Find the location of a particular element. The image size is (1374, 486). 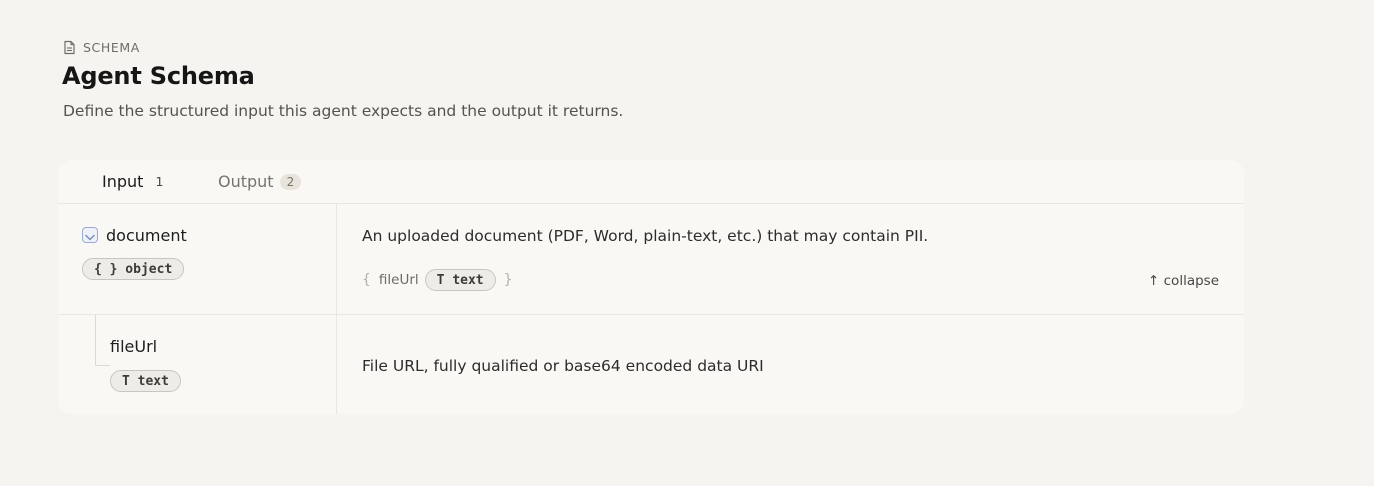

field-name: document is located at coordinates (146, 235).